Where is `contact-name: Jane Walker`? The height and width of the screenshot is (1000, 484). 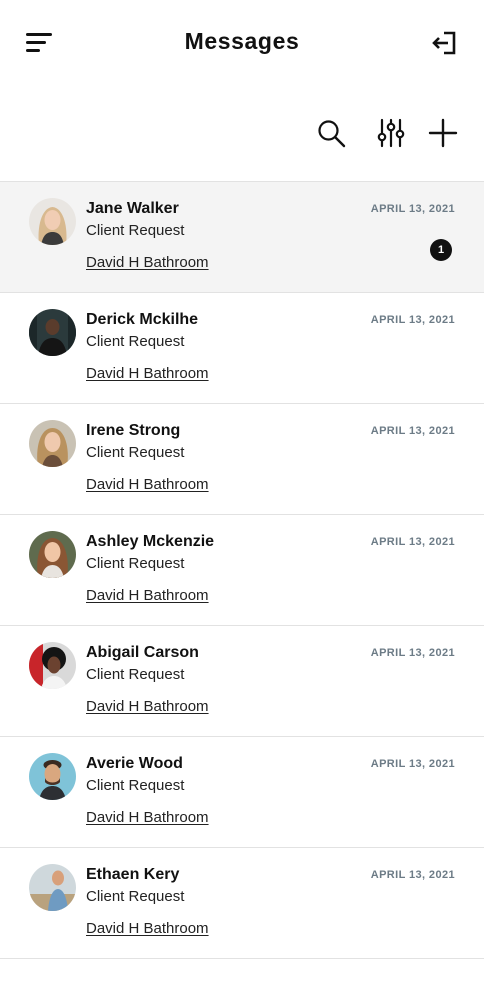 contact-name: Jane Walker is located at coordinates (132, 208).